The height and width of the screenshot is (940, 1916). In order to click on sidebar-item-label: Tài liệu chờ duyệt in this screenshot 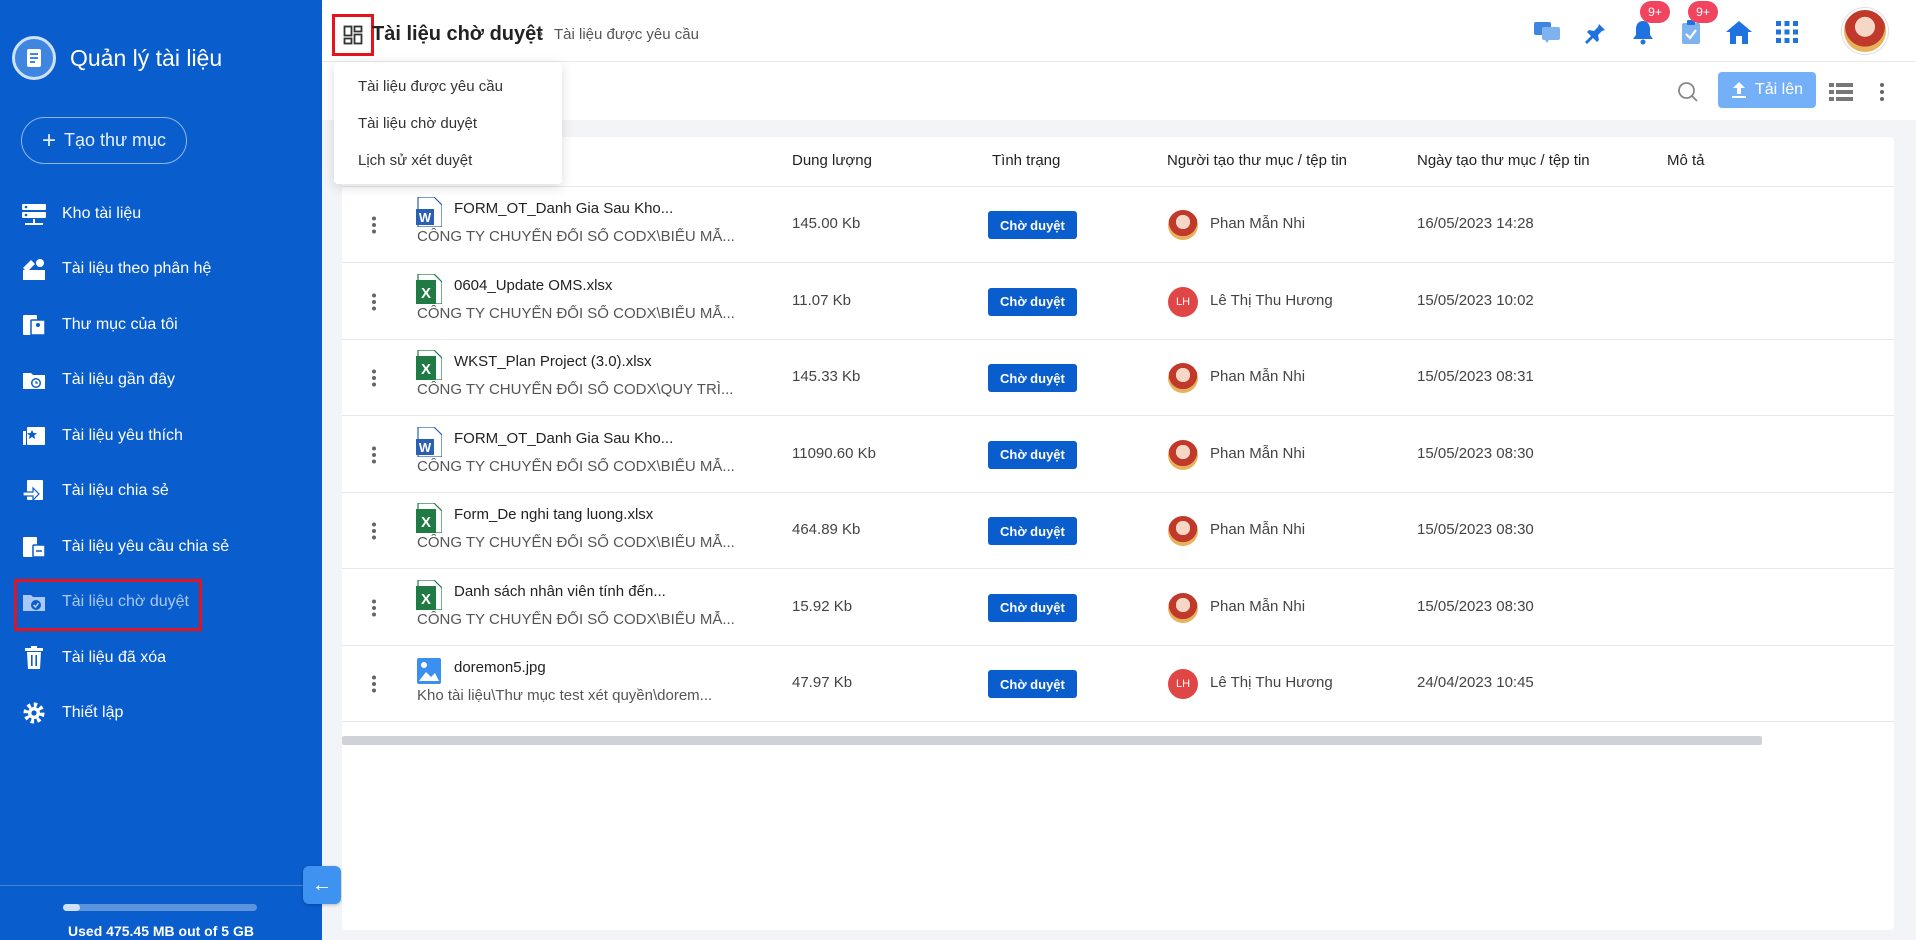, I will do `click(125, 602)`.